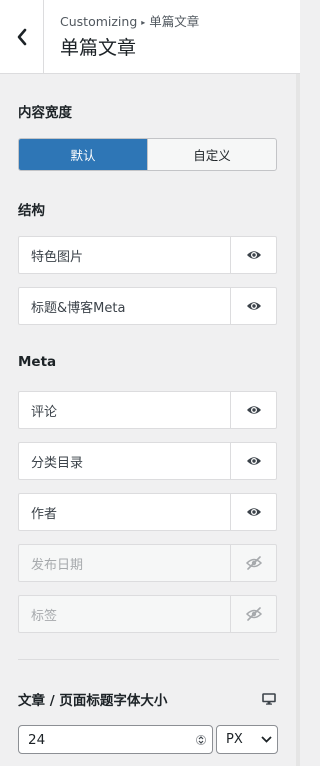  What do you see at coordinates (147, 512) in the screenshot?
I see `meta-item-author: 作者` at bounding box center [147, 512].